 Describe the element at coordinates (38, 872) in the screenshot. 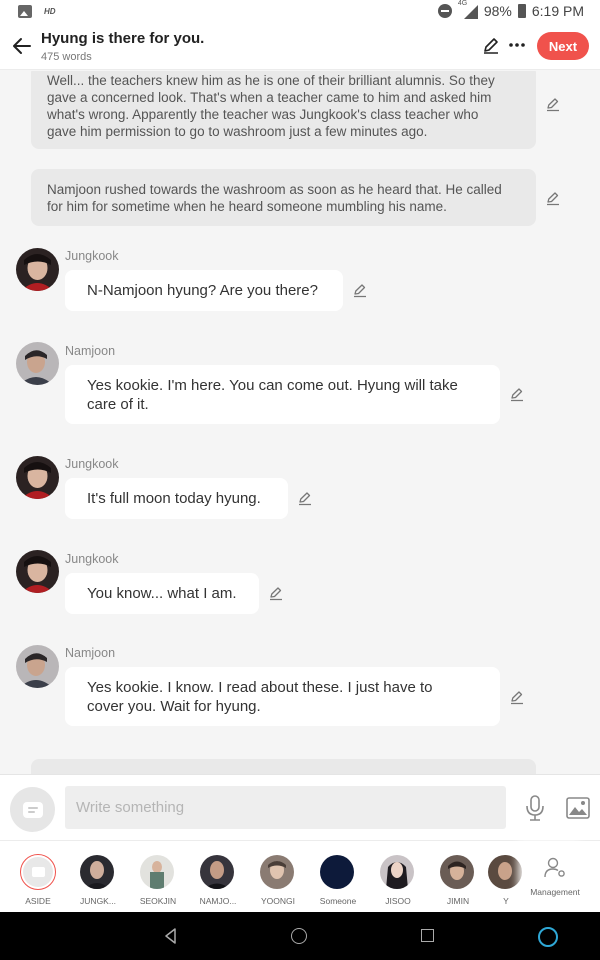

I see `aside-icon` at that location.